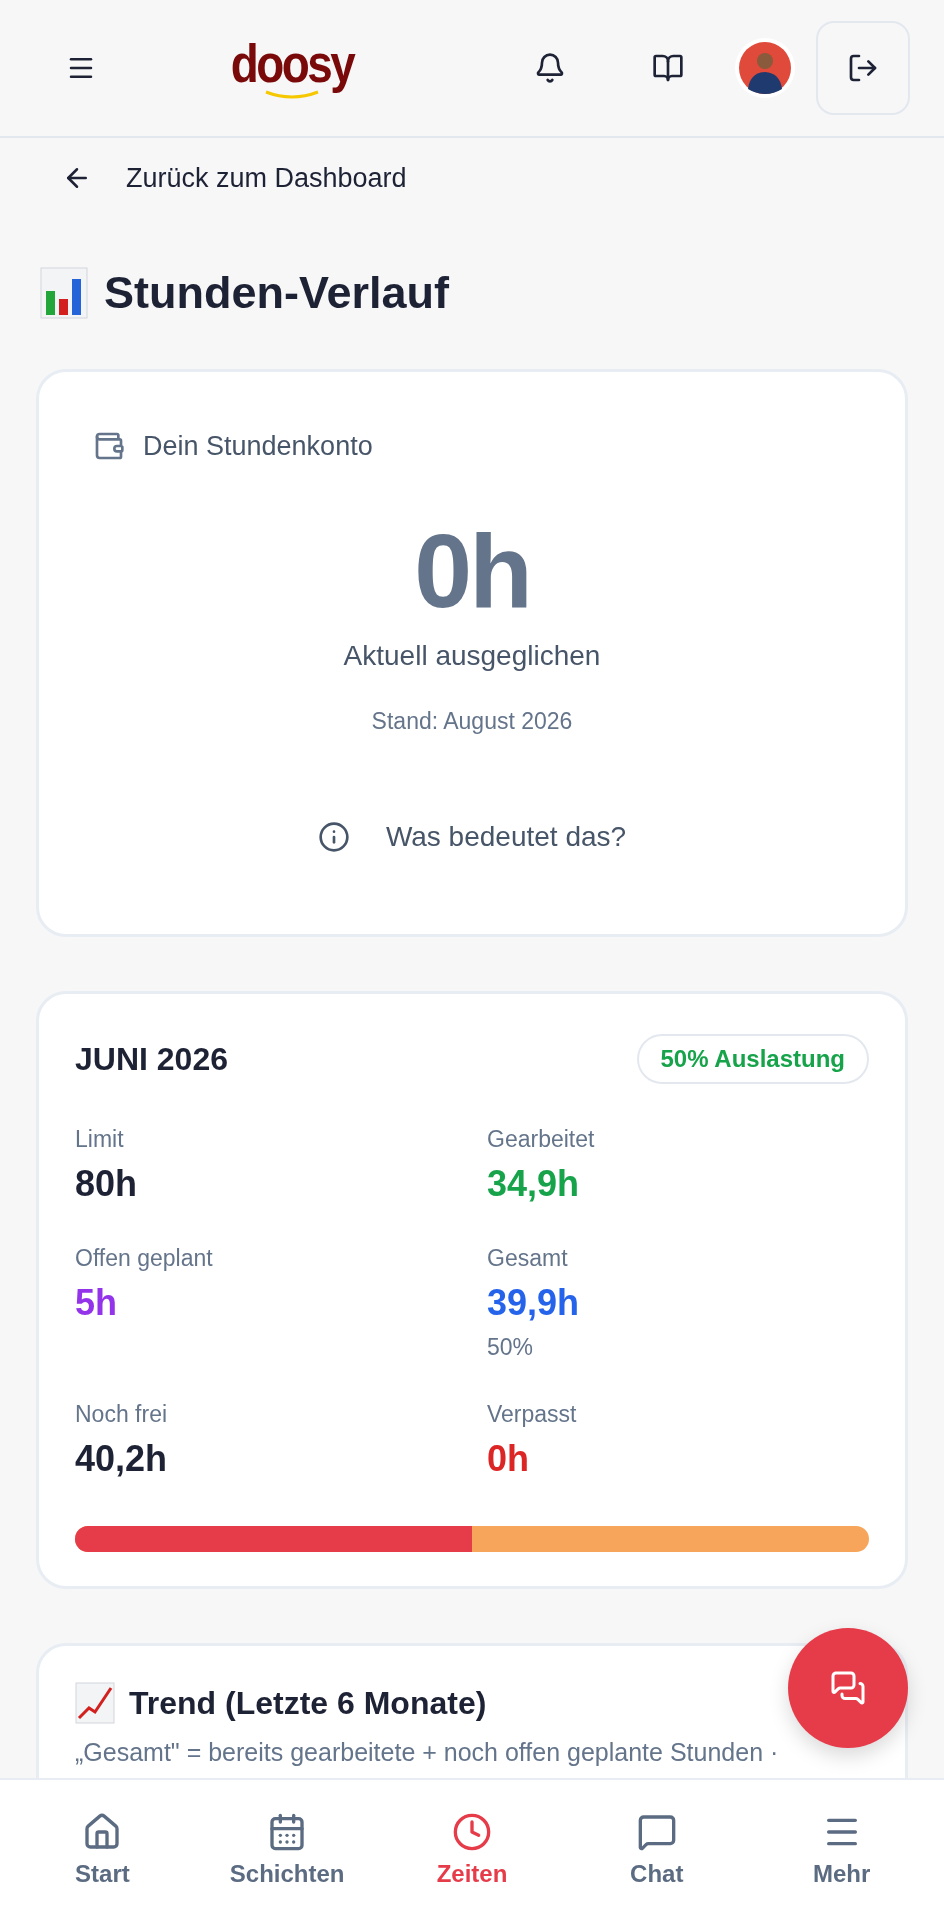 The width and height of the screenshot is (944, 1920). I want to click on stat-label: Noch frei, so click(122, 1414).